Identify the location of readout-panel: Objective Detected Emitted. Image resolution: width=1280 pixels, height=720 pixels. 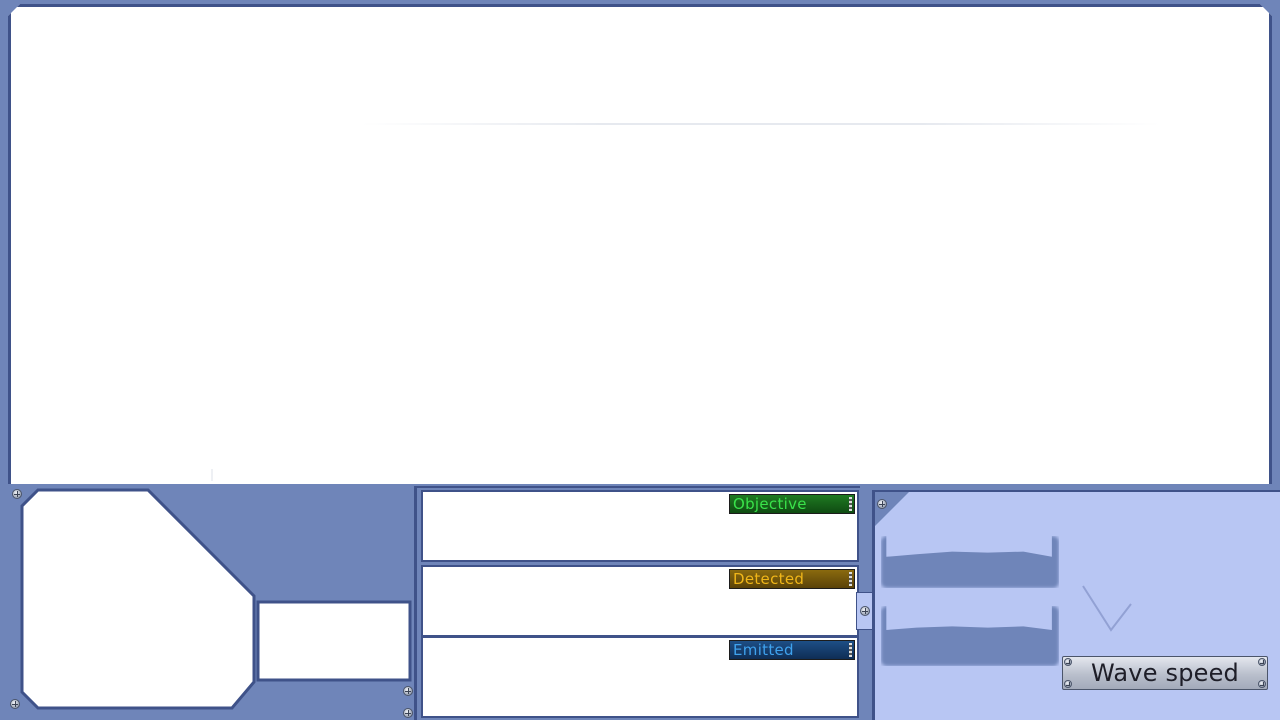
(637, 603).